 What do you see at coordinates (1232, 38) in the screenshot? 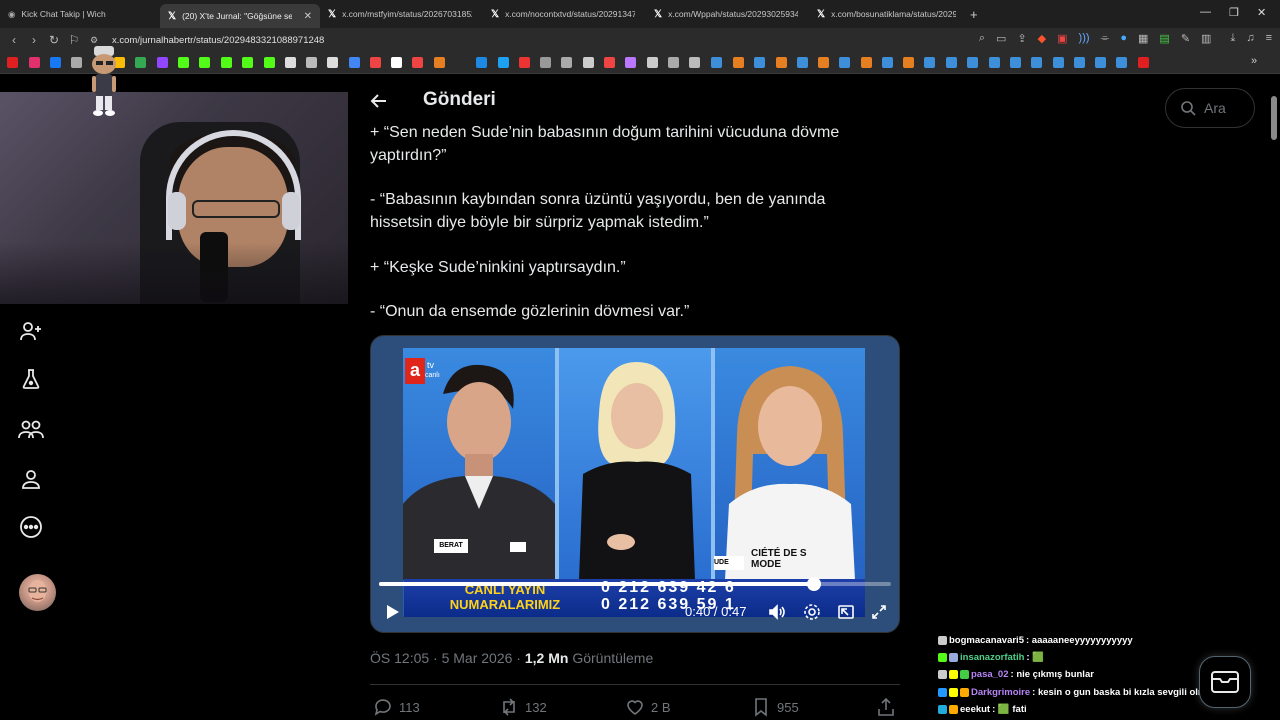
I see `download-icon: ⤓` at bounding box center [1232, 38].